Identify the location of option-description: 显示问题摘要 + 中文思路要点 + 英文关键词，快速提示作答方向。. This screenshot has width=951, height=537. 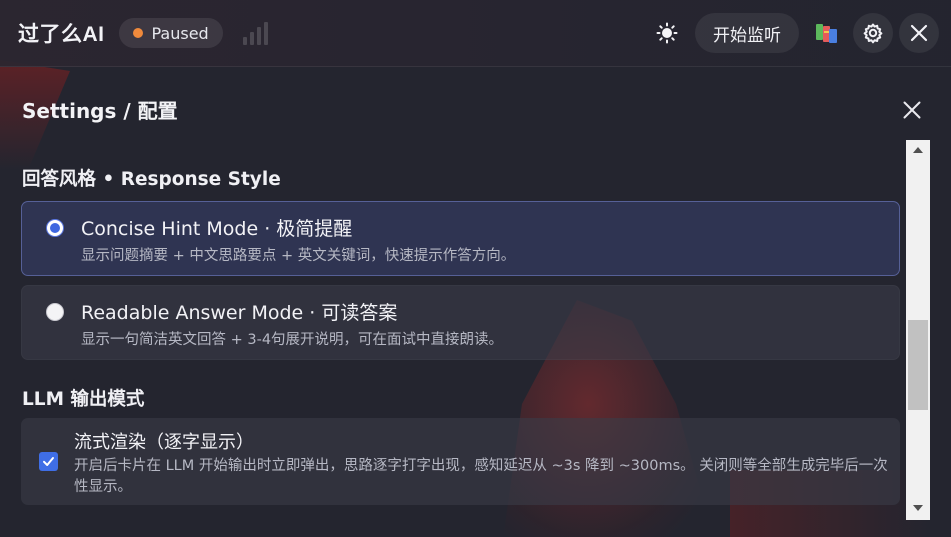
(298, 256).